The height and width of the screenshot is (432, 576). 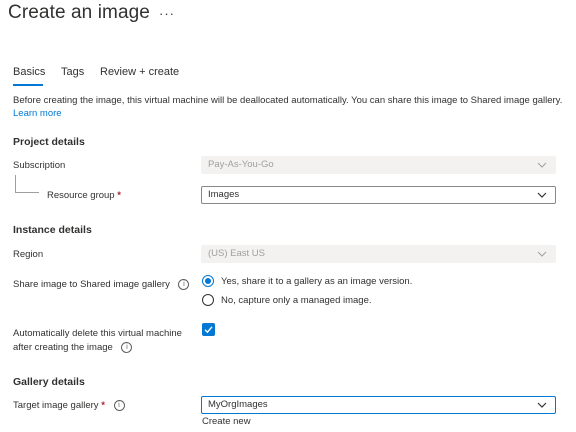 What do you see at coordinates (69, 405) in the screenshot?
I see `target-gallery-label: Target image gallery * i` at bounding box center [69, 405].